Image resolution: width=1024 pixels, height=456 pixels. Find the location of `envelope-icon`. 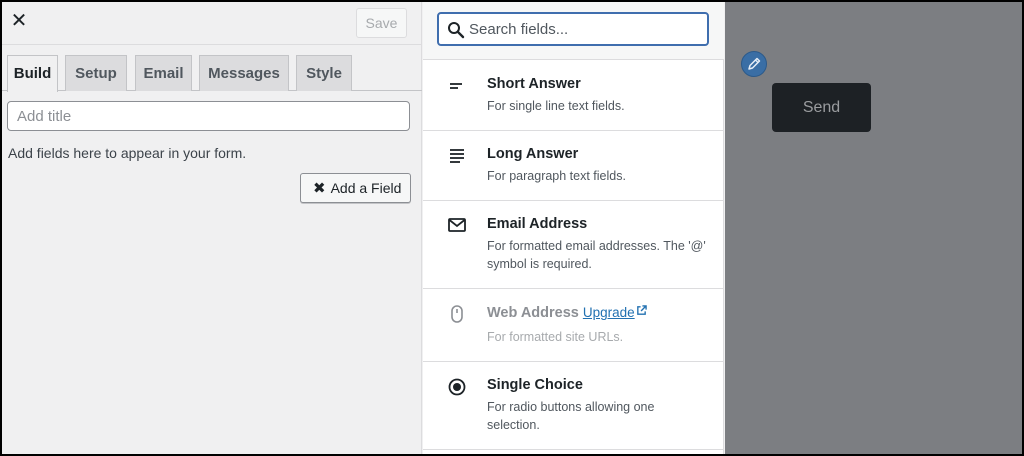

envelope-icon is located at coordinates (457, 225).